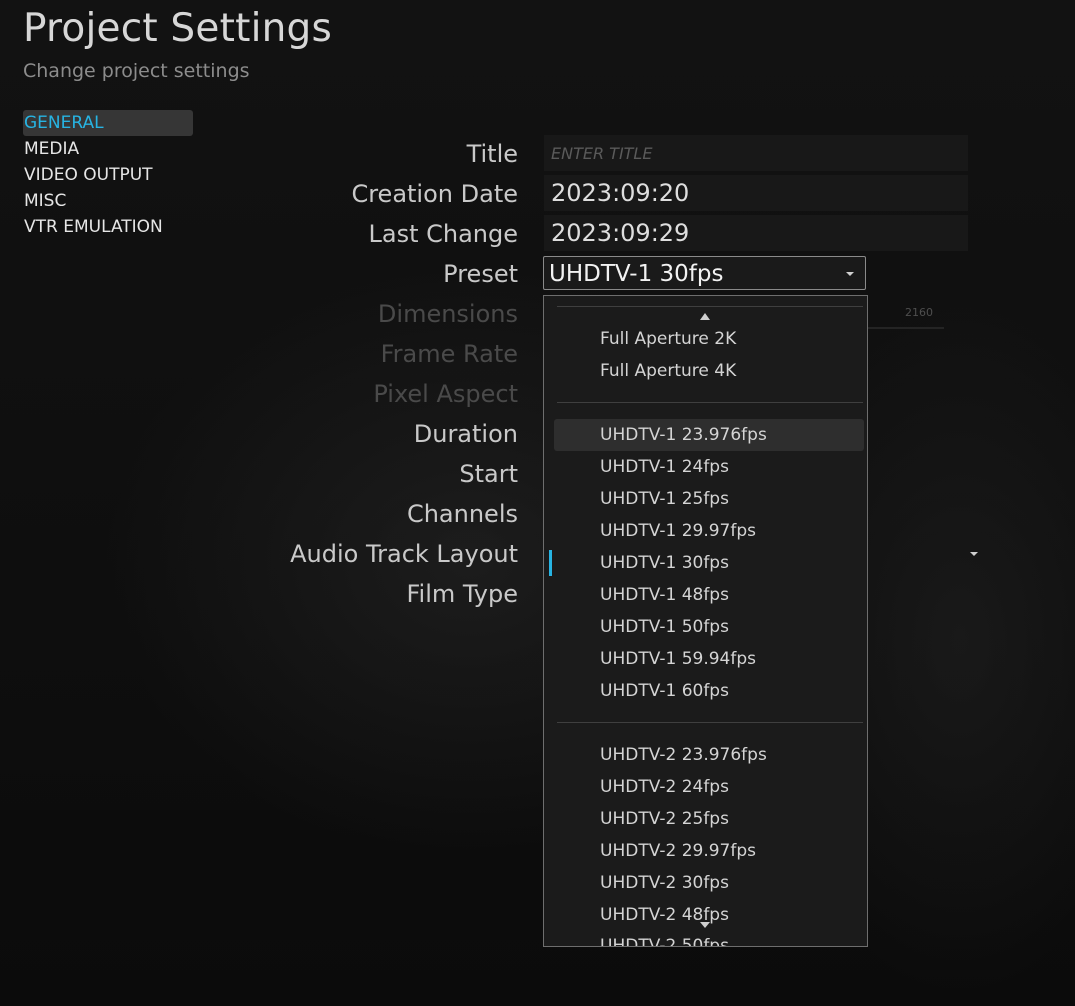 The image size is (1075, 1006). I want to click on page-subtitle: Change project settings, so click(136, 71).